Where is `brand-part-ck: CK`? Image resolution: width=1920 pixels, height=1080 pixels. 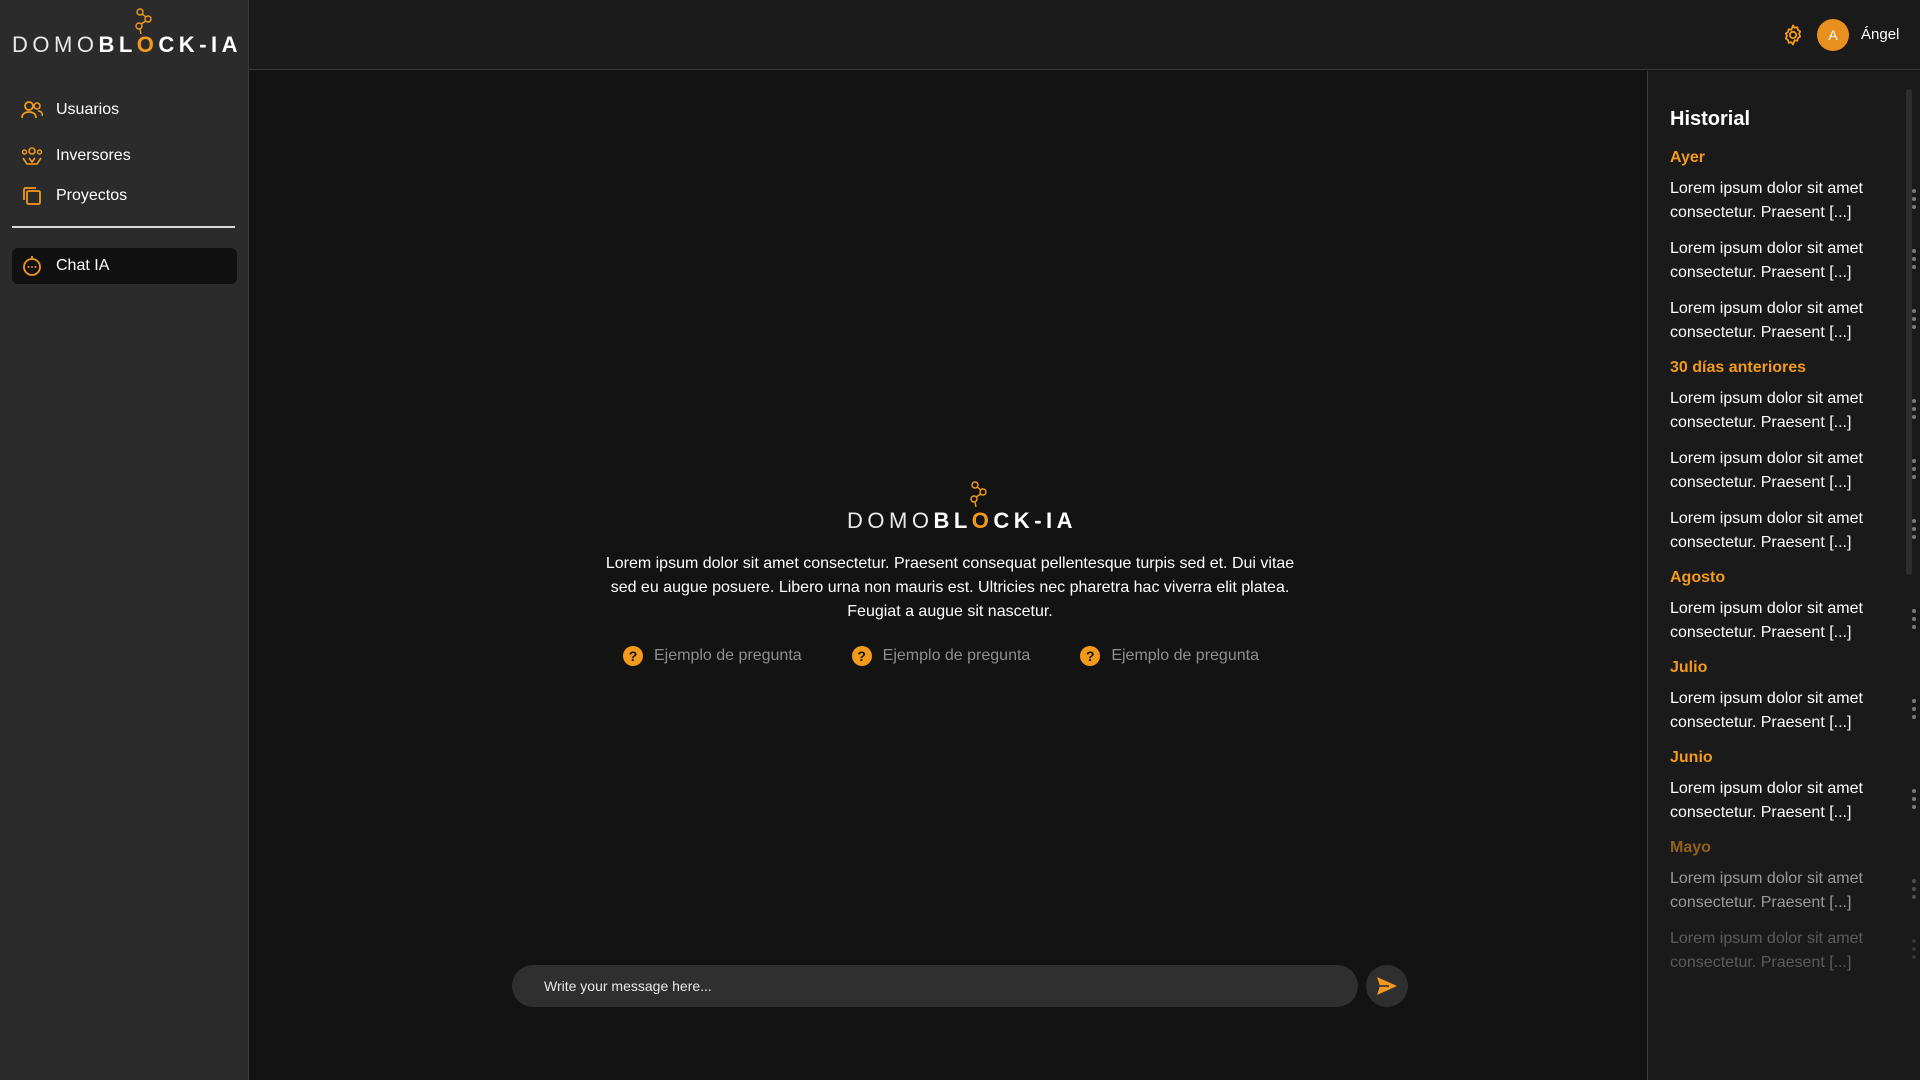 brand-part-ck: CK is located at coordinates (179, 44).